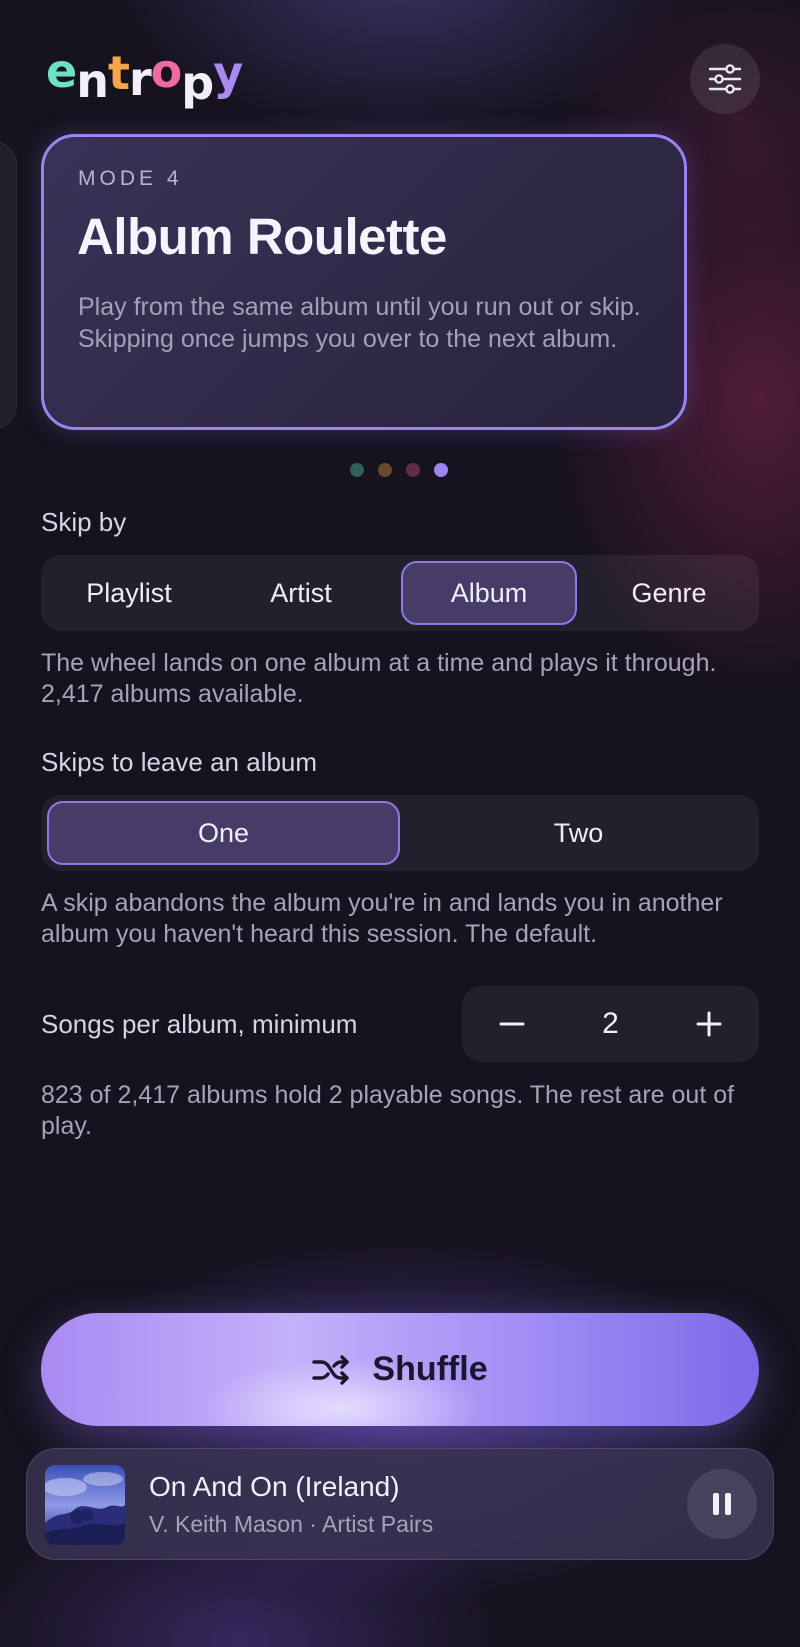  I want to click on skip-by-segmented-control: Playlist Artist Album Genre, so click(400, 593).